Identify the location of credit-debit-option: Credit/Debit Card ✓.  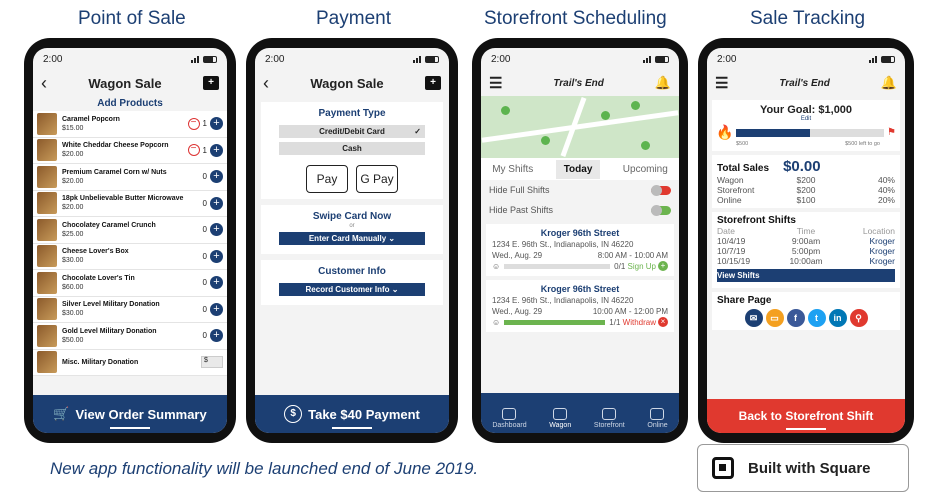
(352, 131).